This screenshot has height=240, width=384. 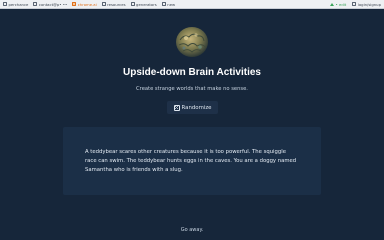 What do you see at coordinates (103, 4) in the screenshot?
I see `book-icon` at bounding box center [103, 4].